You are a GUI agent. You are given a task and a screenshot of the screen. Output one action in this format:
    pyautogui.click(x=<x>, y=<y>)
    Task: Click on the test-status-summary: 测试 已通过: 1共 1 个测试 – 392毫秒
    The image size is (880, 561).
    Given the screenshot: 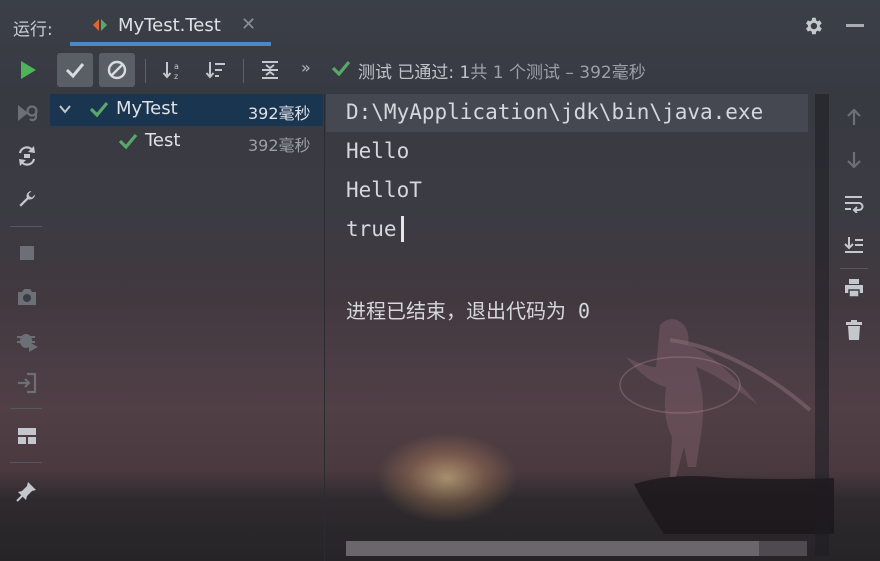 What is the action you would take?
    pyautogui.click(x=502, y=70)
    